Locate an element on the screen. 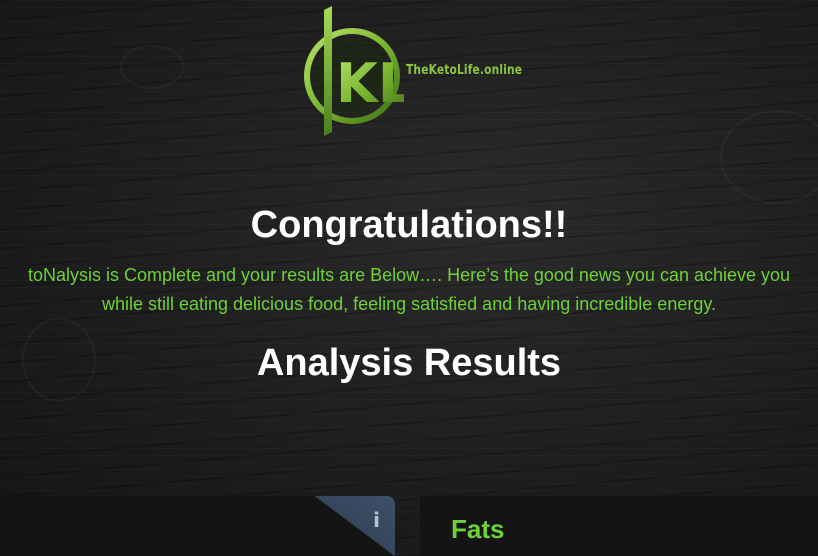 The width and height of the screenshot is (818, 556). kl-logo-icon: KL is located at coordinates (354, 71).